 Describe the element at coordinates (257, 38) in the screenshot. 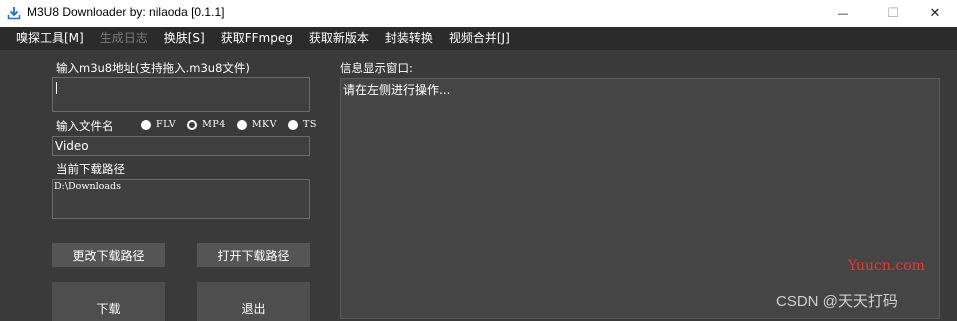

I see `menu-get-ffmpeg: 获取FFmpeg` at that location.